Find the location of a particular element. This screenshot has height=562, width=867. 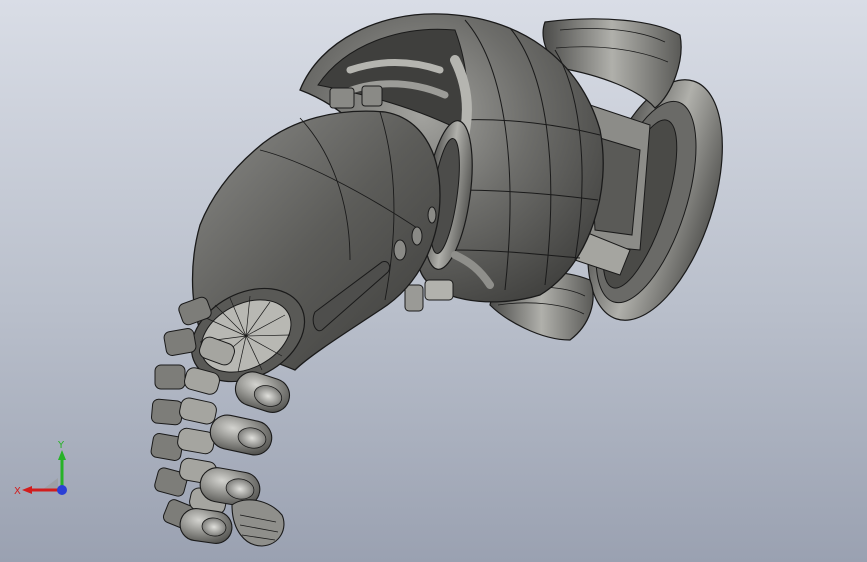

coordinate-triad: Y X is located at coordinates (40, 468).